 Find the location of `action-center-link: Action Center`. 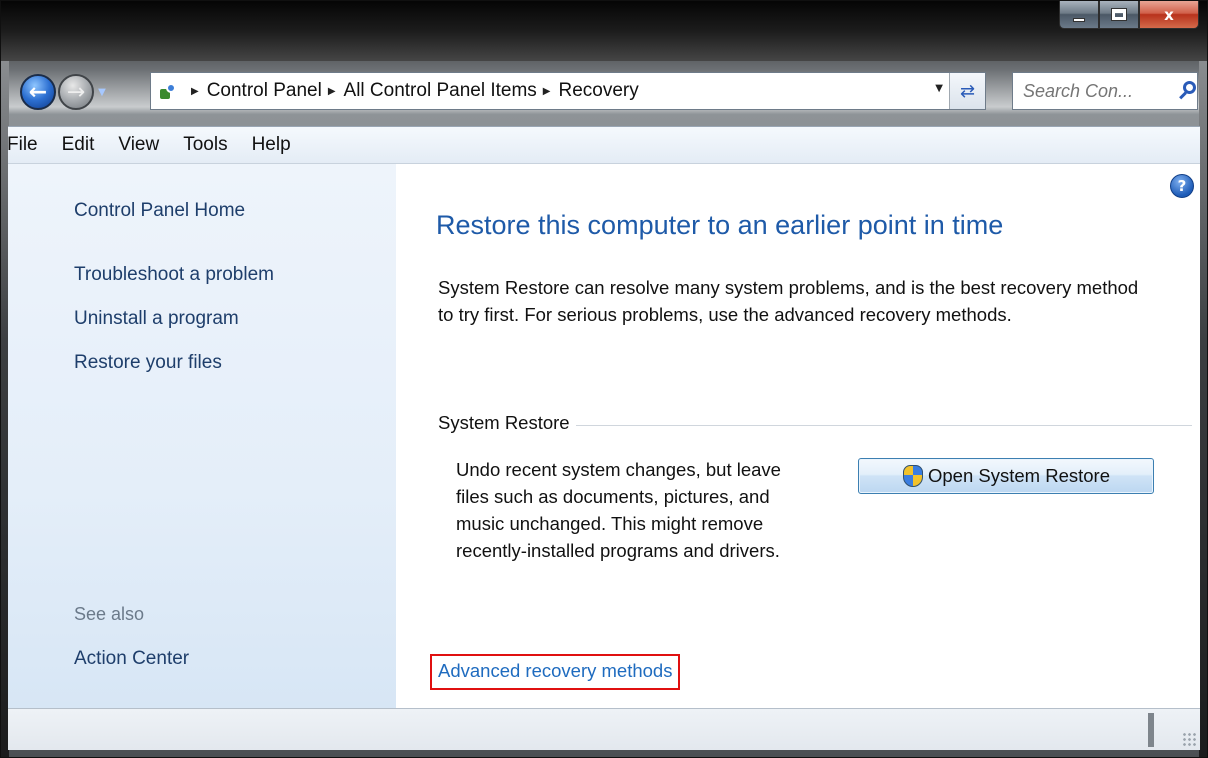

action-center-link: Action Center is located at coordinates (131, 659).